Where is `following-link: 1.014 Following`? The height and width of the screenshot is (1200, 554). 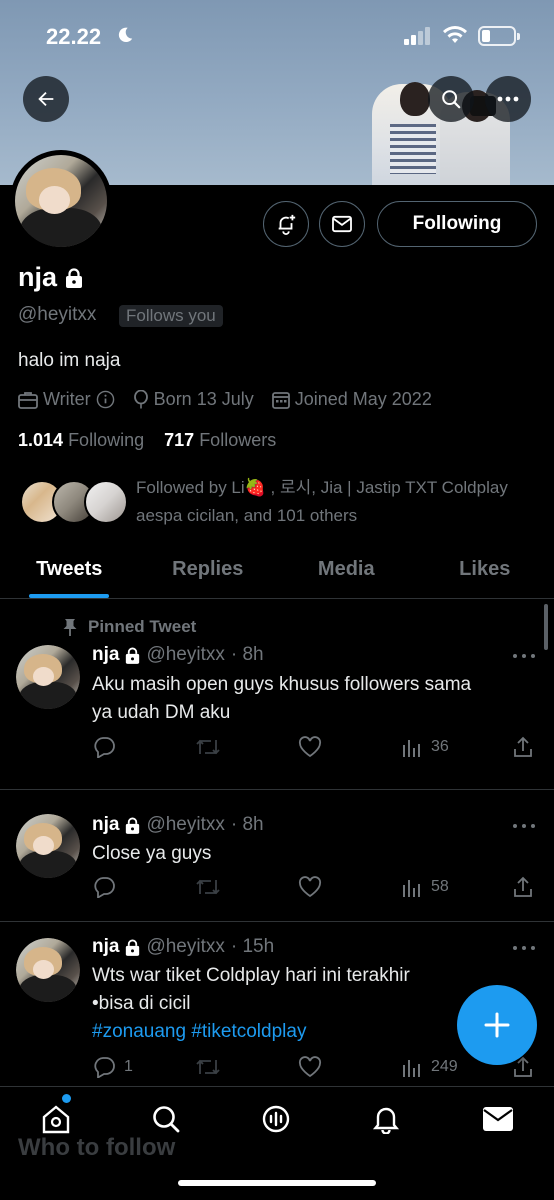
following-link: 1.014 Following is located at coordinates (81, 440).